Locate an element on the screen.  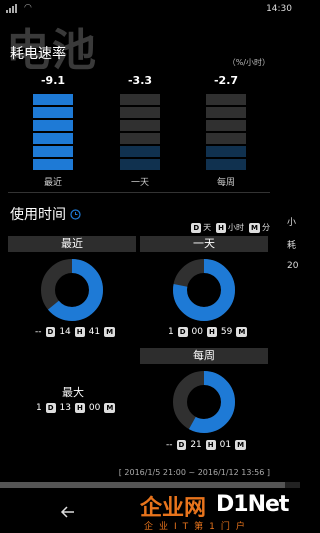
data-range: [ 2016/1/5 21:00 ~ 2016/1/12 13:56 ] is located at coordinates (194, 472).